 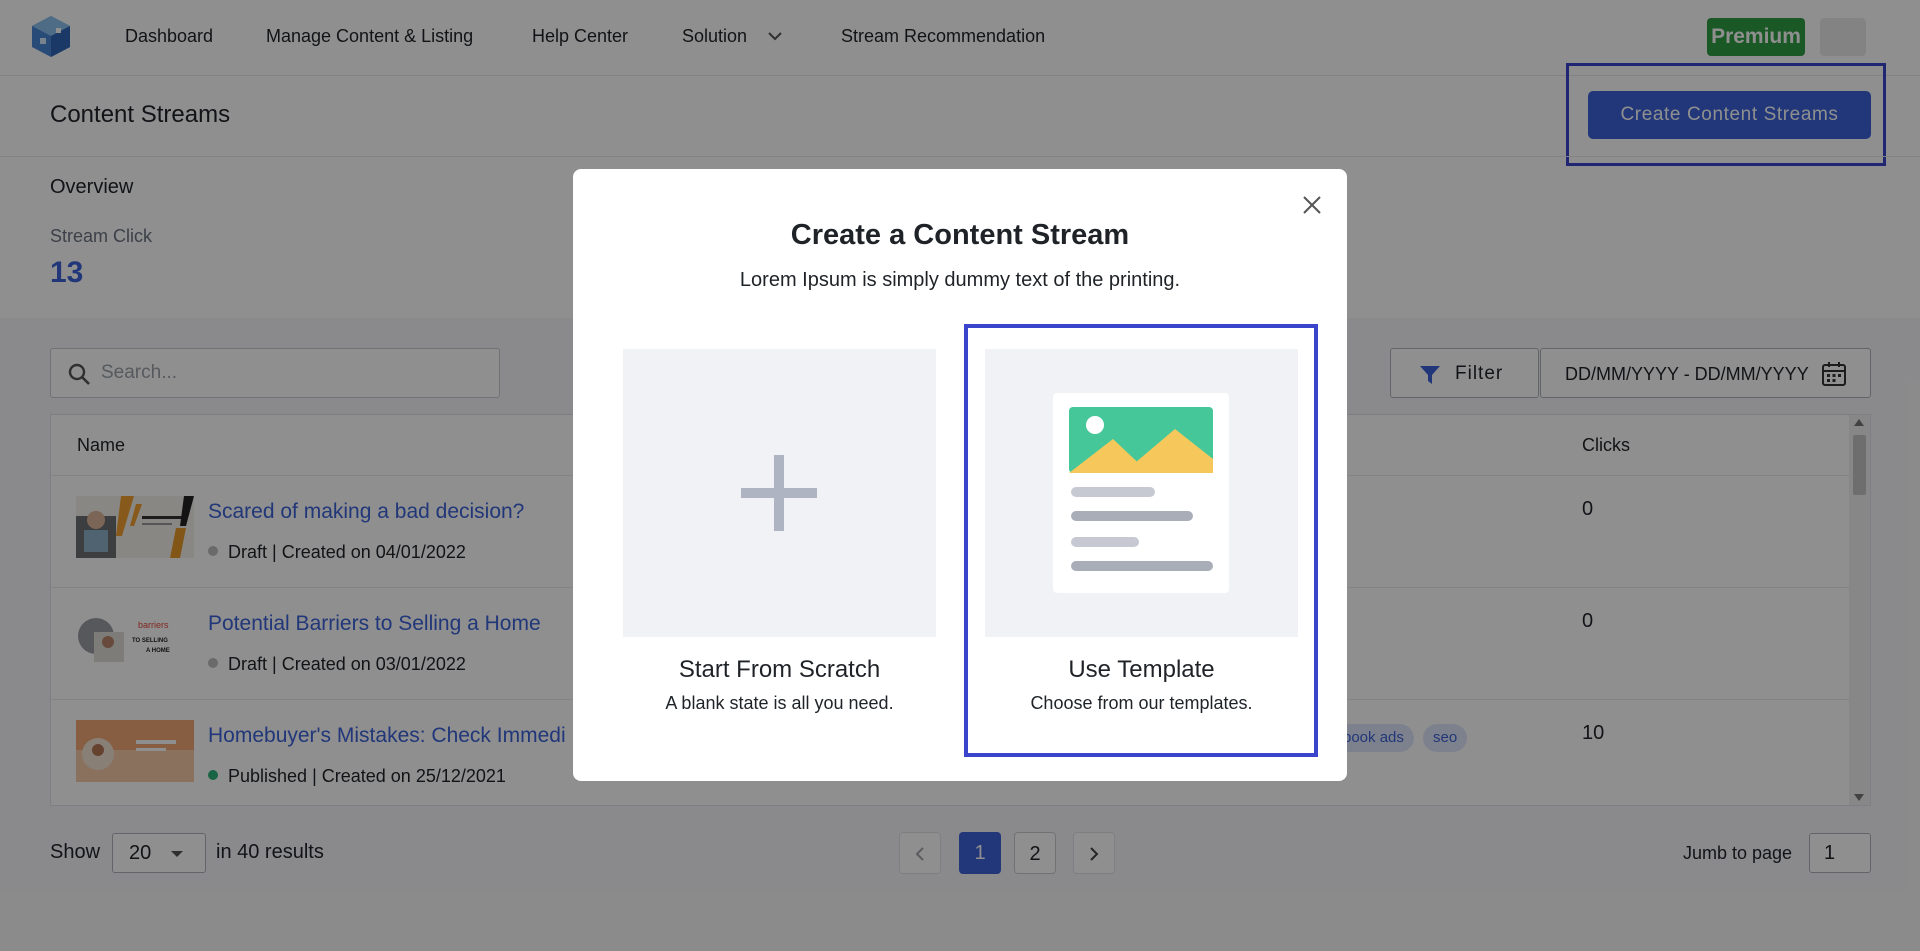 I want to click on close-icon, so click(x=1312, y=205).